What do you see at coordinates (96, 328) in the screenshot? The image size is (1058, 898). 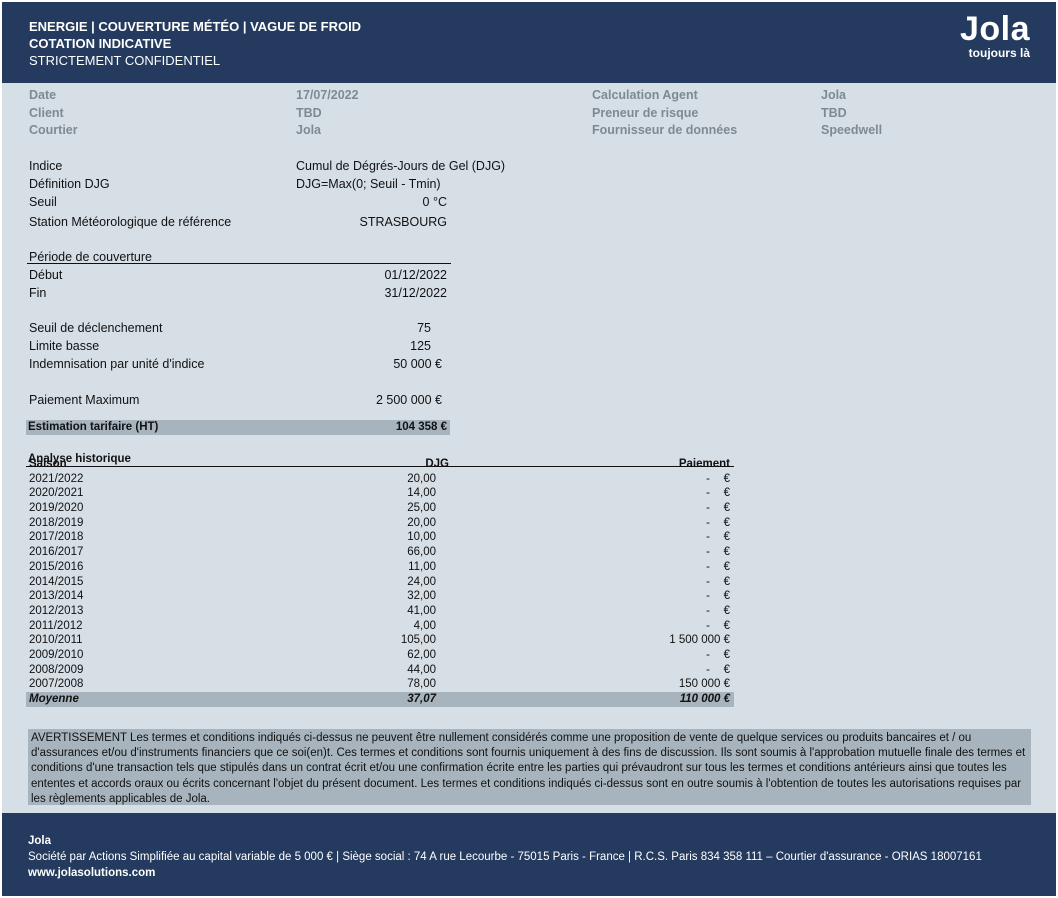 I see `trigger-label: Seuil de déclenchement` at bounding box center [96, 328].